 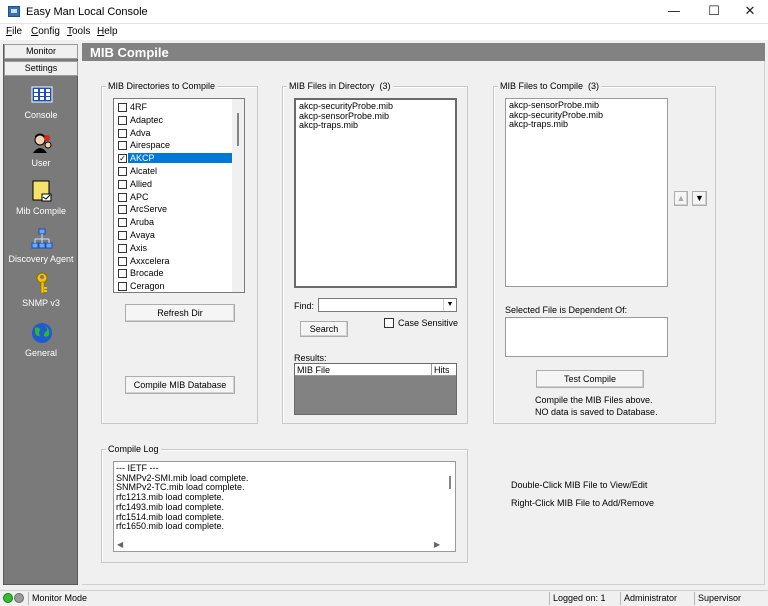 I want to click on directory-label: Alcatel, so click(x=144, y=171).